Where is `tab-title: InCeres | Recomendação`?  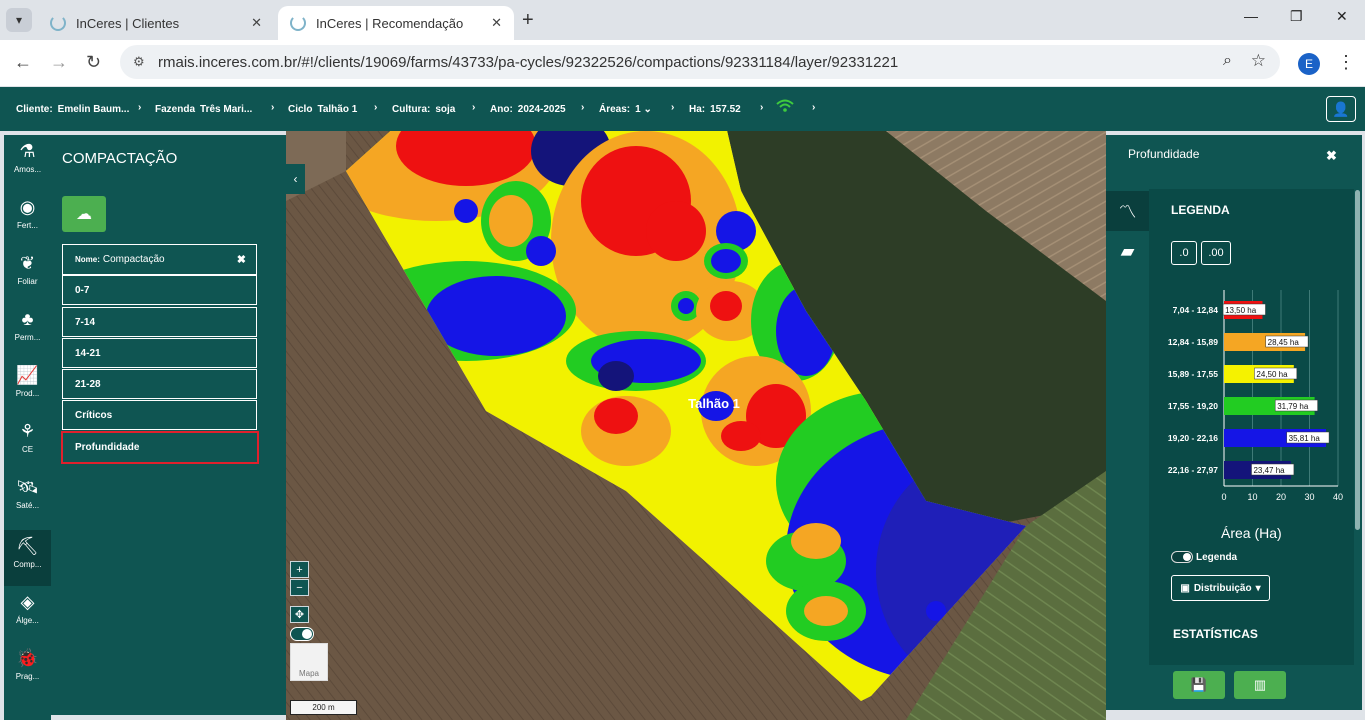 tab-title: InCeres | Recomendação is located at coordinates (390, 23).